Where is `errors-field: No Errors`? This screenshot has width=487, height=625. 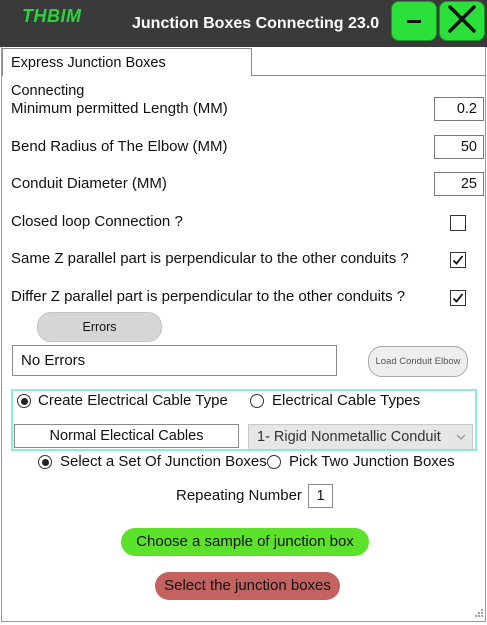
errors-field: No Errors is located at coordinates (174, 360).